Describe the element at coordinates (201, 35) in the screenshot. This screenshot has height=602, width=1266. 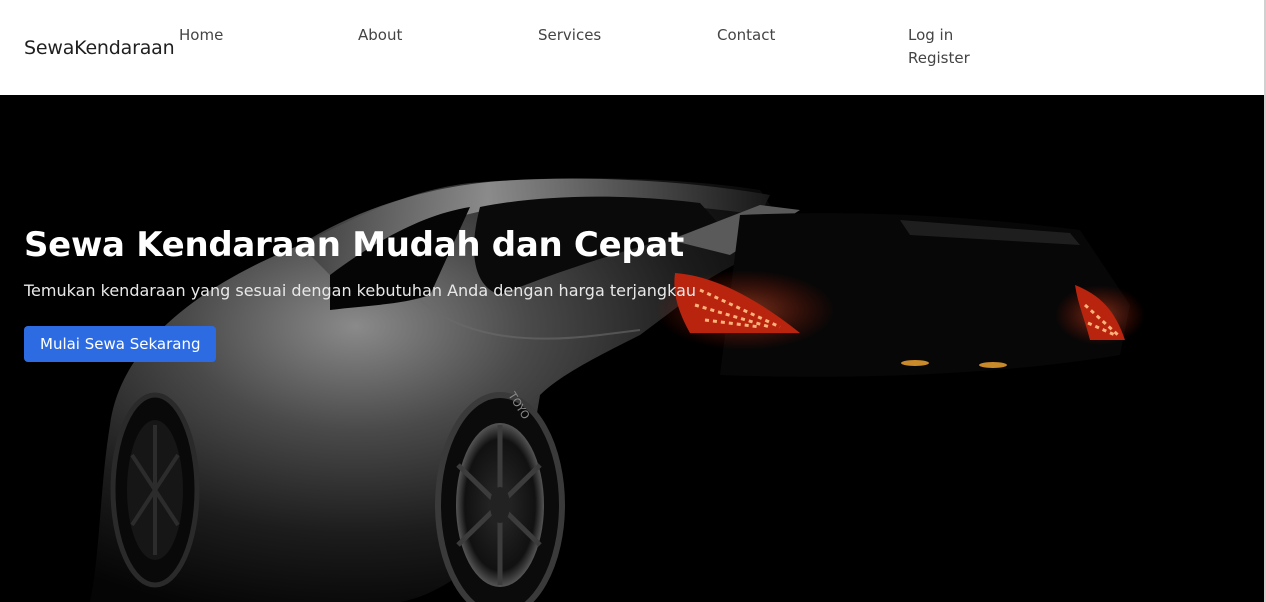
I see `nav-link-home: Home` at that location.